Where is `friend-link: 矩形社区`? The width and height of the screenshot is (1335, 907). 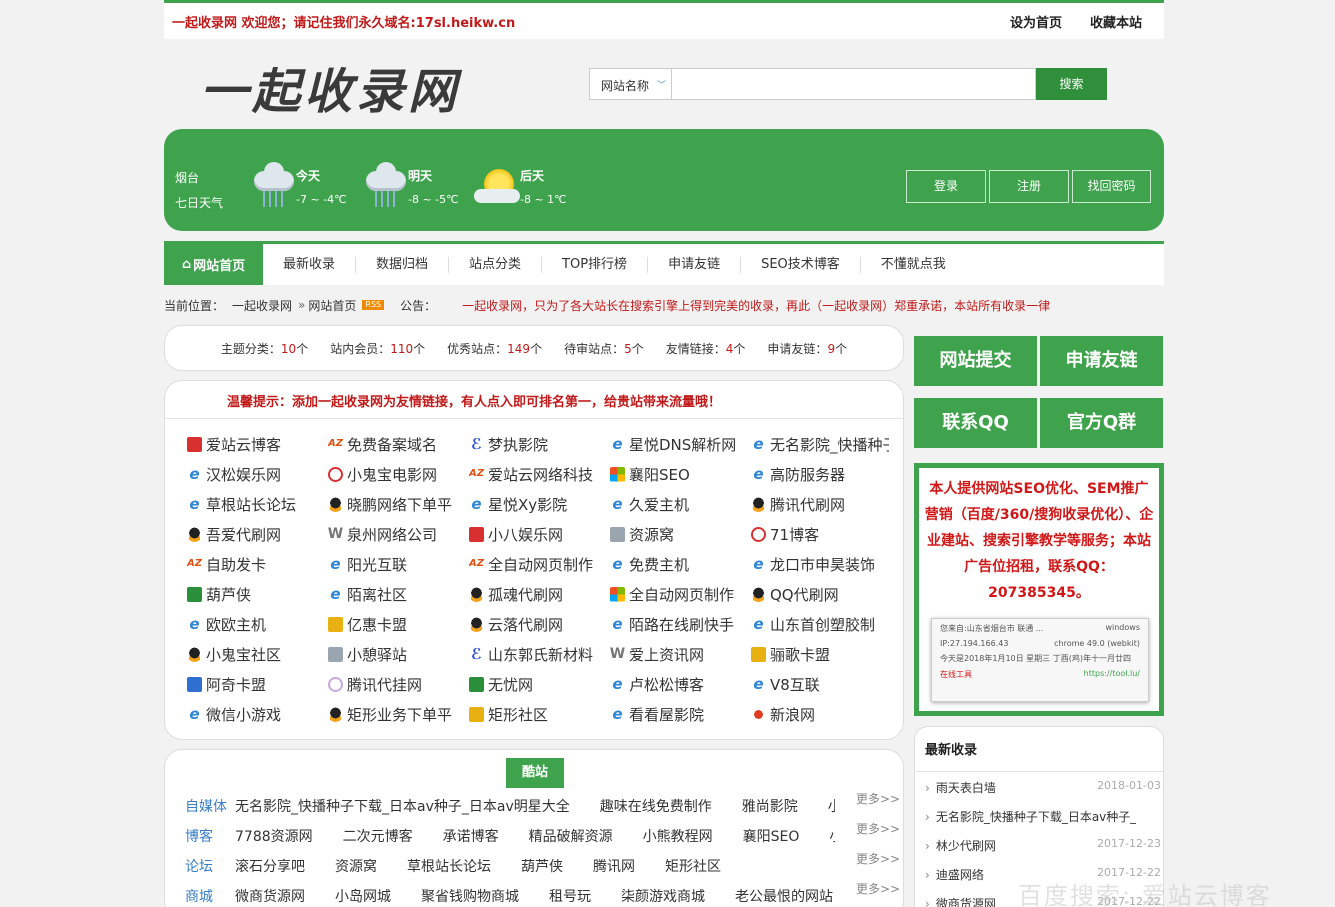 friend-link: 矩形社区 is located at coordinates (538, 714).